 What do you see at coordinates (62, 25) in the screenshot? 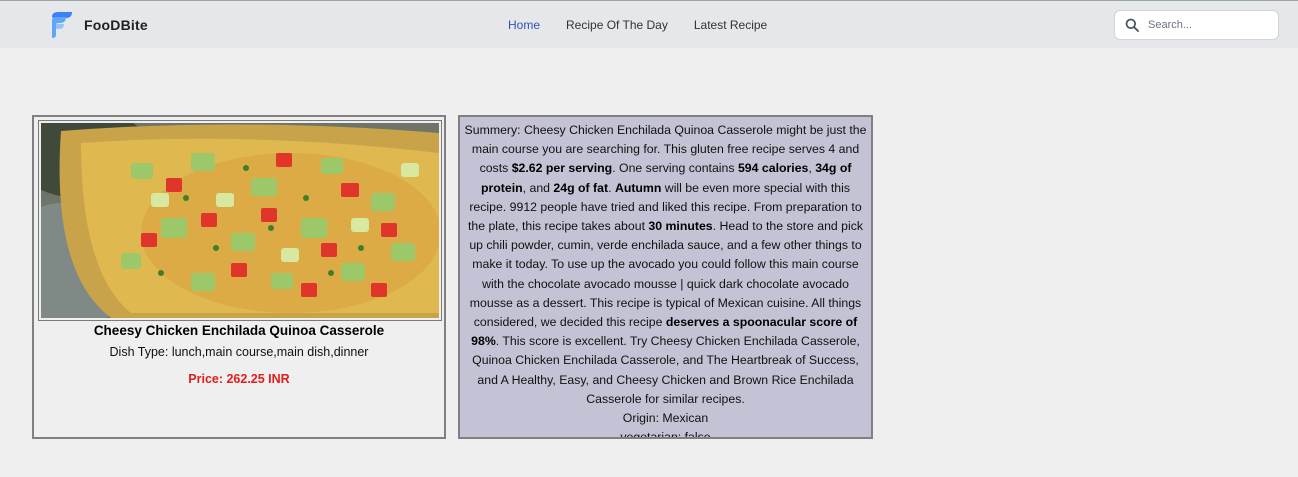
I see `brand-logo-icon` at bounding box center [62, 25].